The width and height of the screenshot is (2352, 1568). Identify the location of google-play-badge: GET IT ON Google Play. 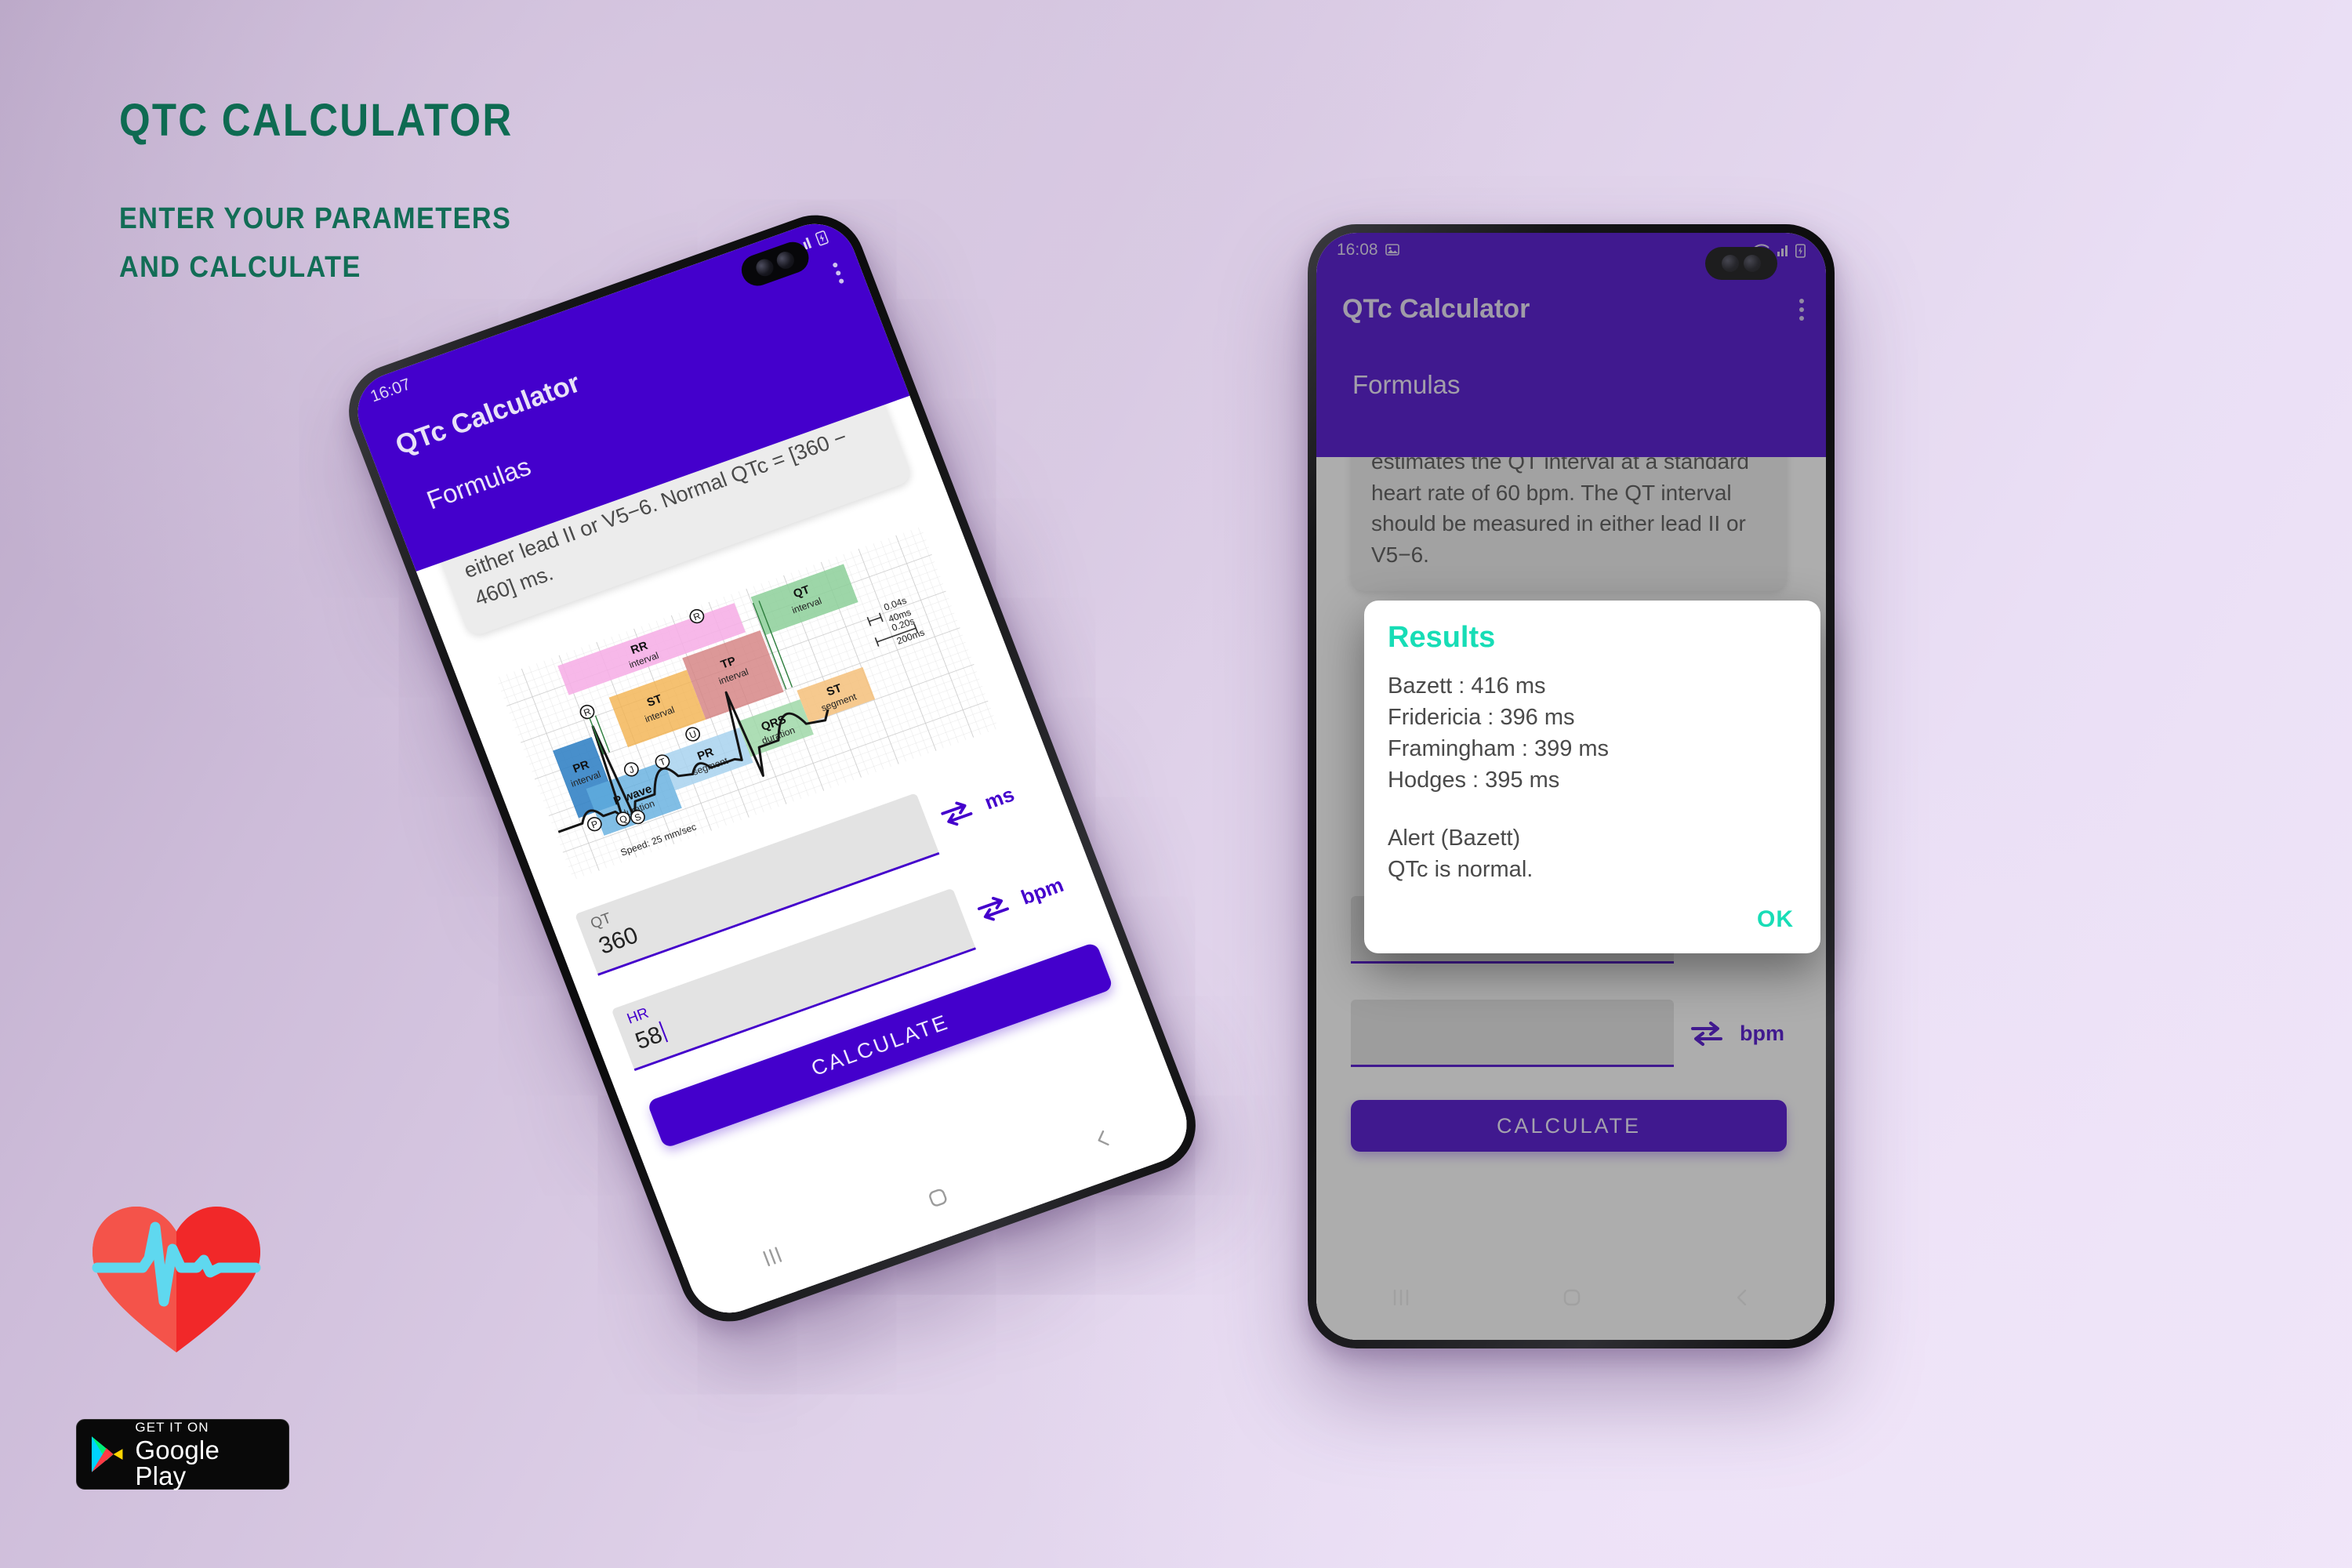
(182, 1454).